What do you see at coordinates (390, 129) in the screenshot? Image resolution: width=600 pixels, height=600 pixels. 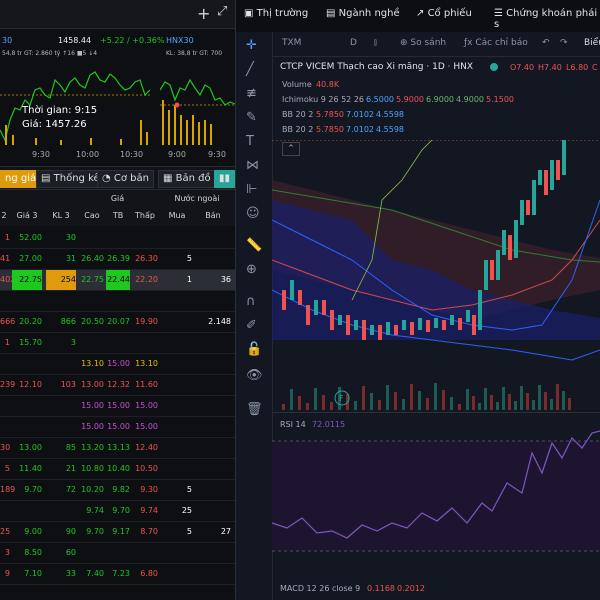 I see `bb2-value-2: 4.5598` at bounding box center [390, 129].